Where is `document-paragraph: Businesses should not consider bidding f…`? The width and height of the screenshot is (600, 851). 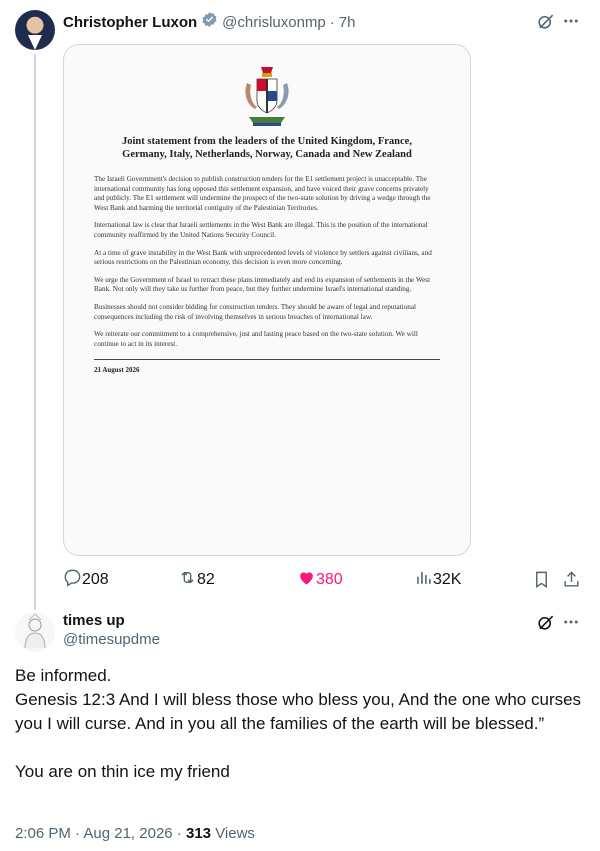
document-paragraph: Businesses should not consider bidding f… is located at coordinates (255, 311).